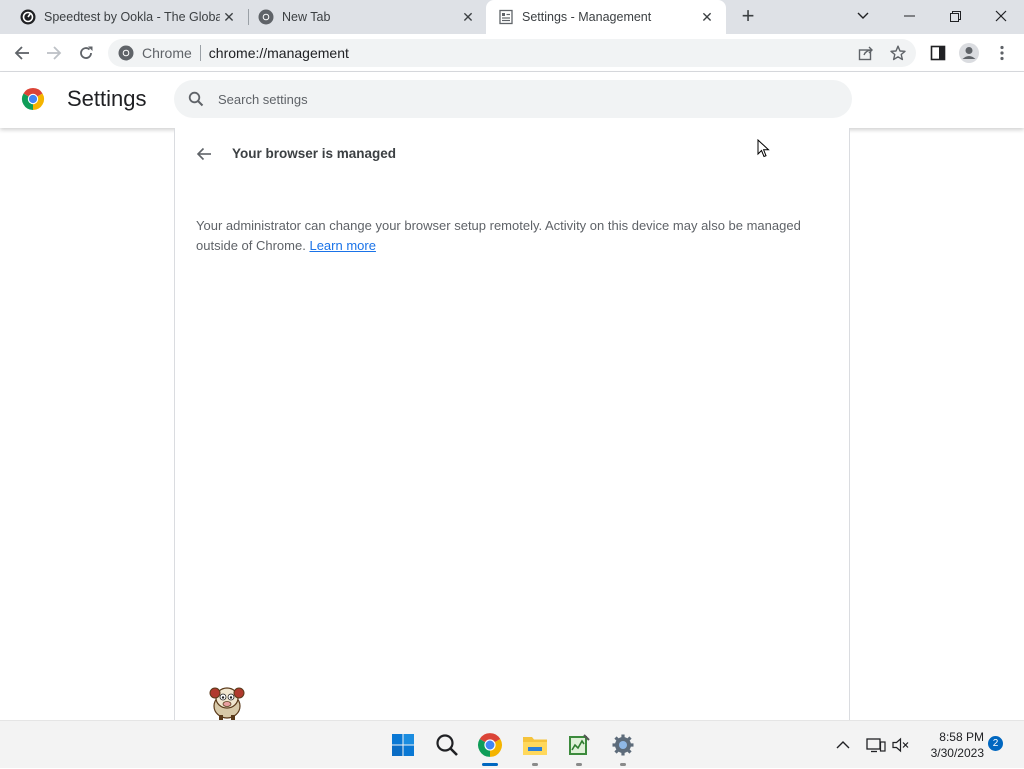 This screenshot has height=769, width=1024. Describe the element at coordinates (764, 148) in the screenshot. I see `mouse-cursor-icon` at that location.